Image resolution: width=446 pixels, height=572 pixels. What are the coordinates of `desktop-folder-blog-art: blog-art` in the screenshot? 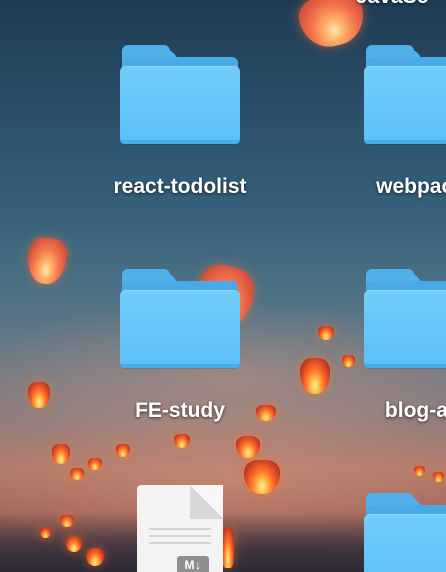 It's located at (385, 346).